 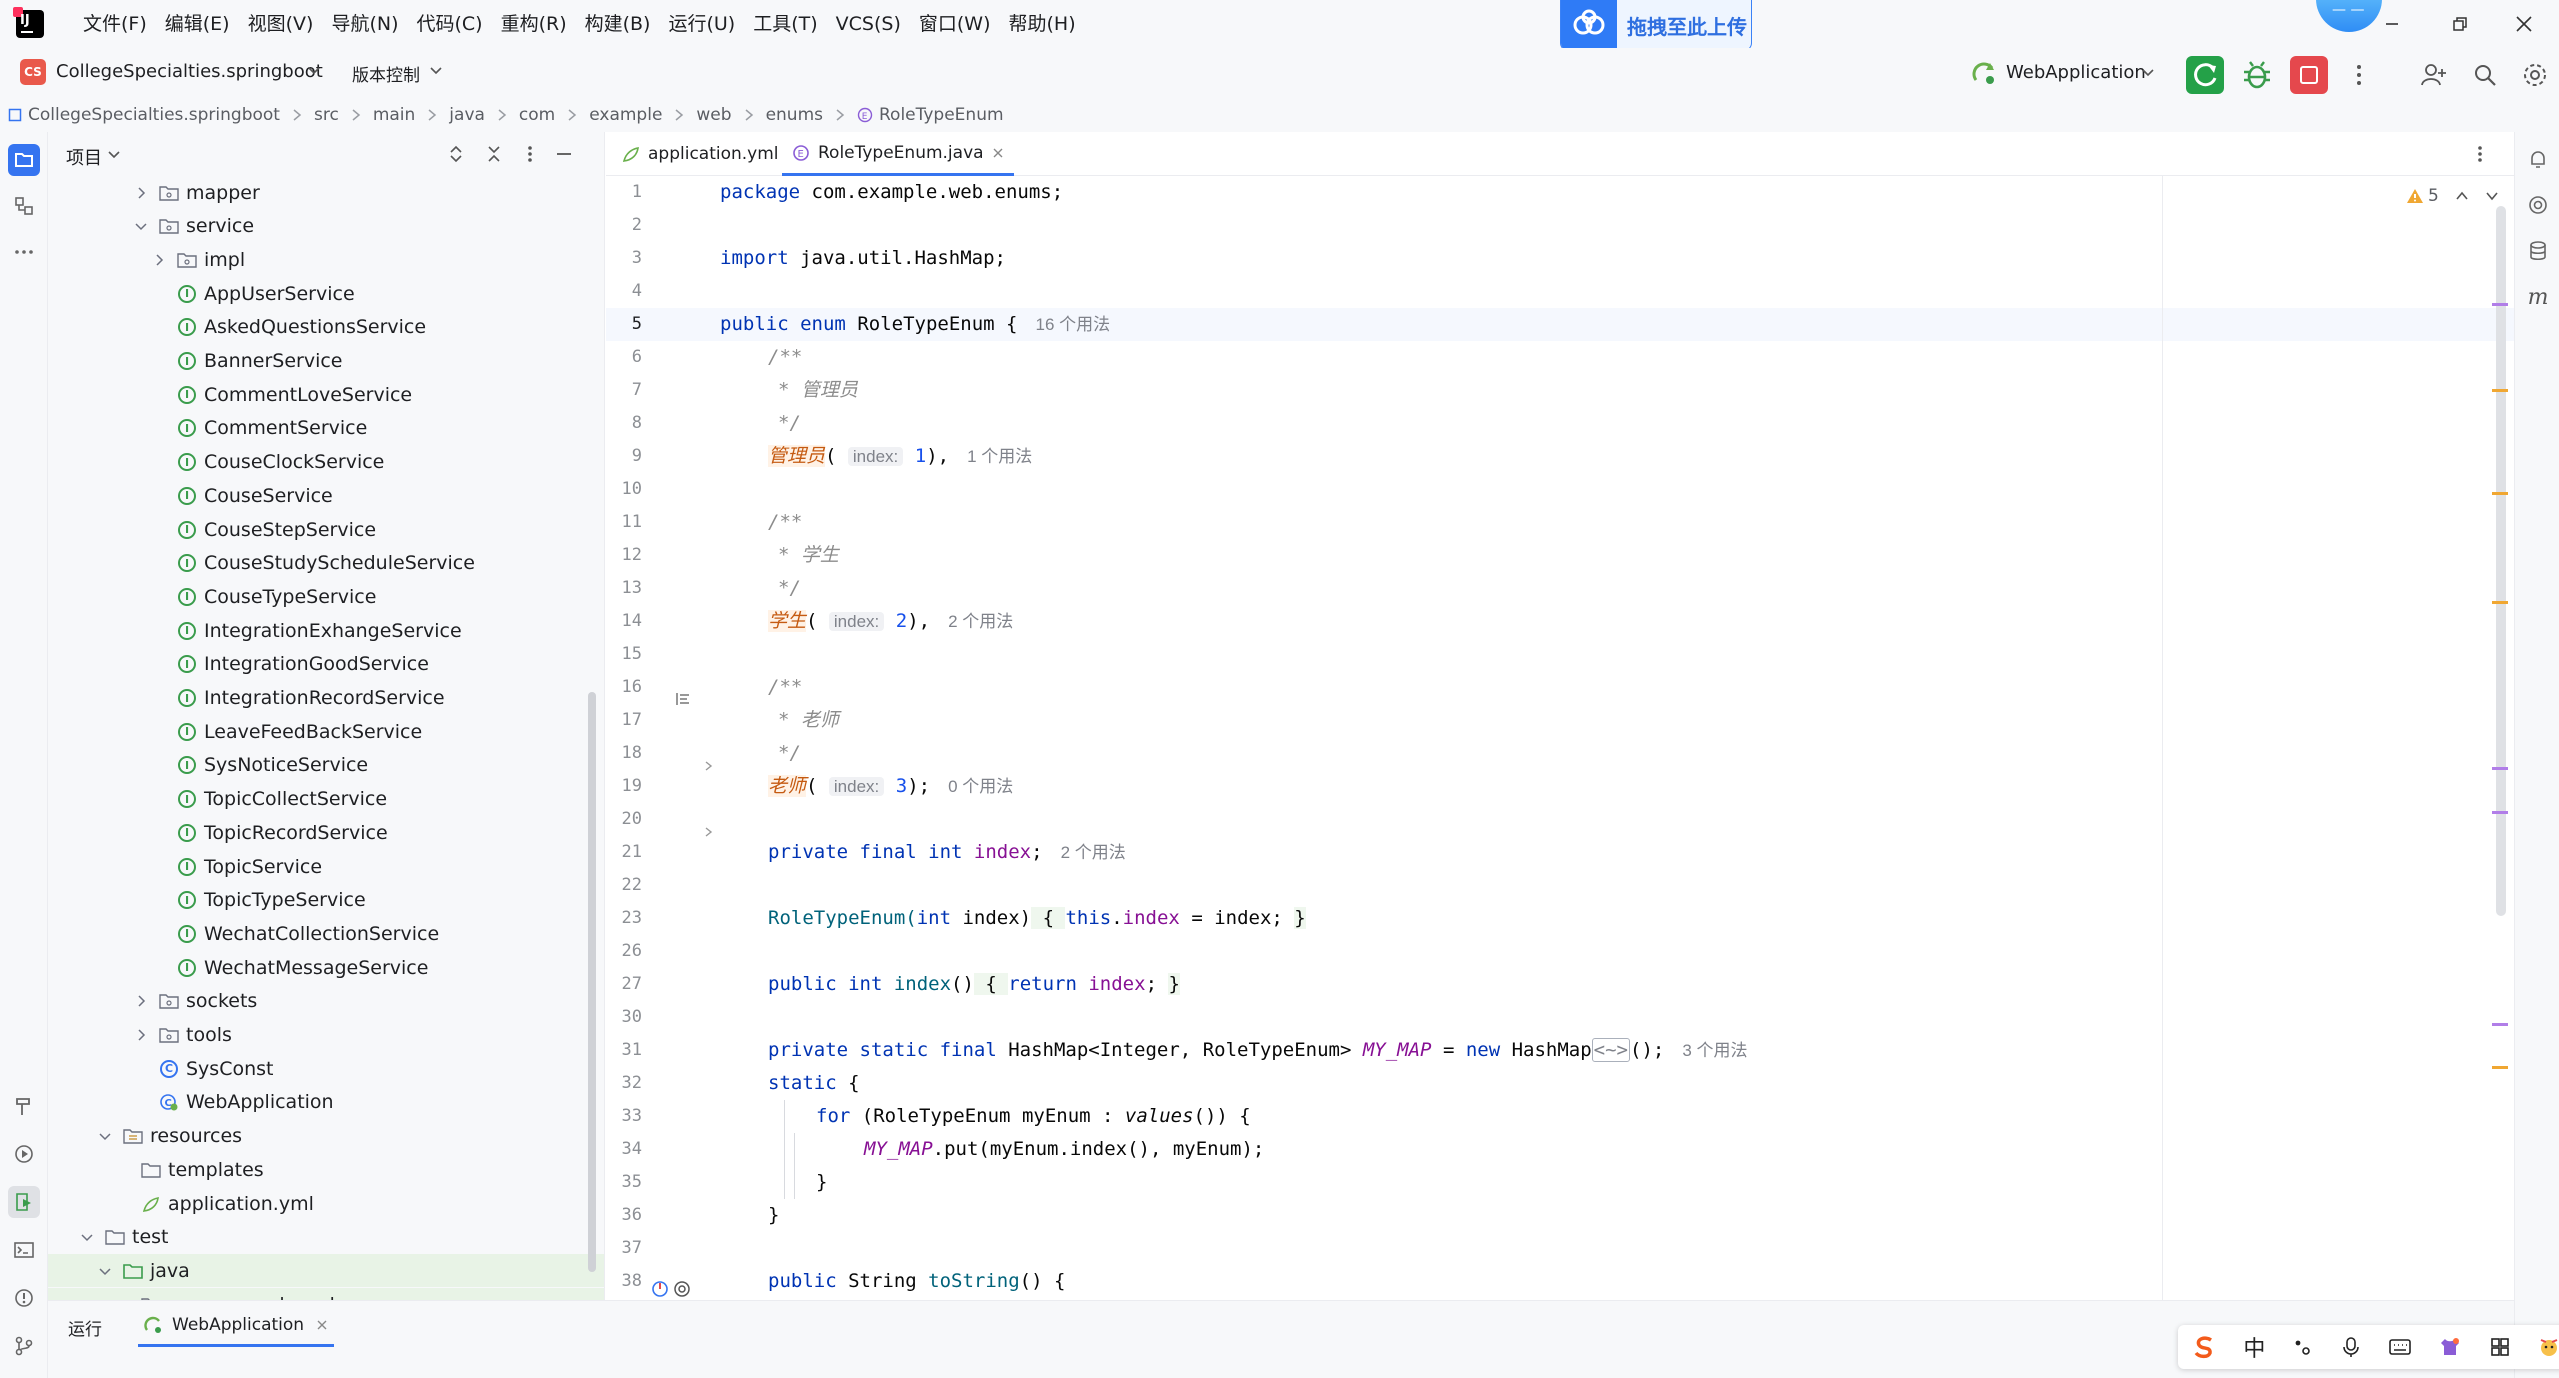 What do you see at coordinates (197, 24) in the screenshot?
I see `menu-item: 编辑(E)` at bounding box center [197, 24].